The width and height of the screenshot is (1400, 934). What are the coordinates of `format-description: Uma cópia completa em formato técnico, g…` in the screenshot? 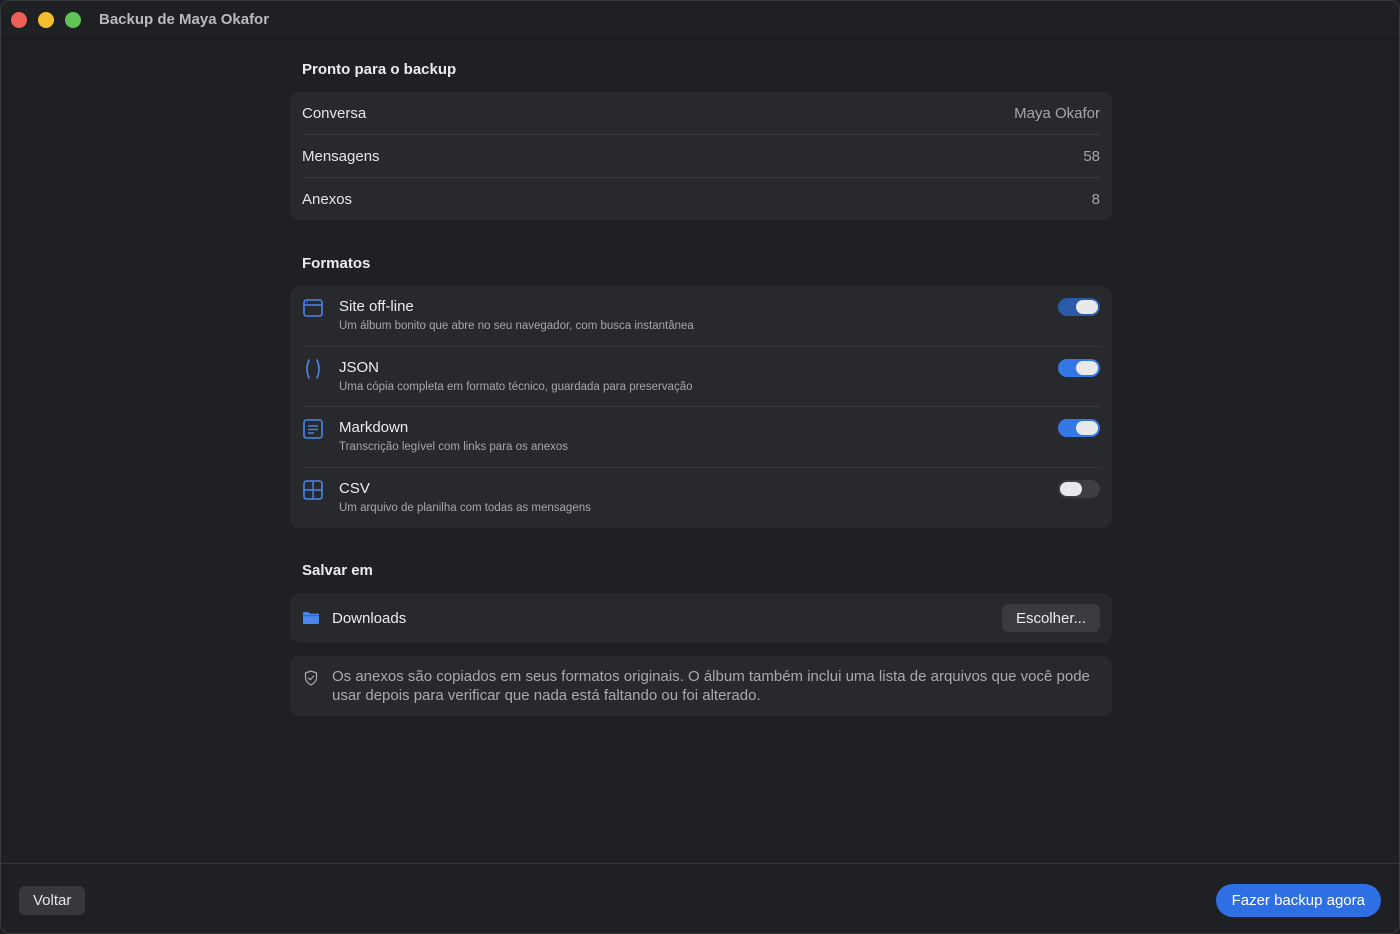 It's located at (516, 387).